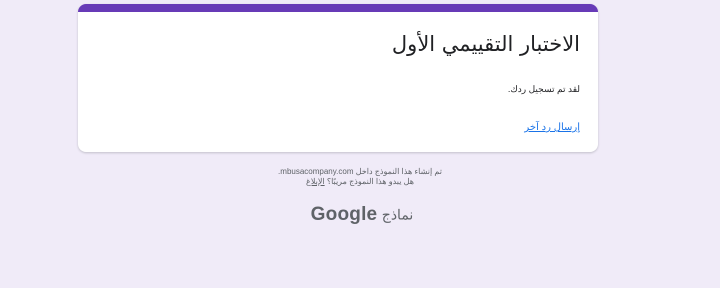 The height and width of the screenshot is (288, 720). What do you see at coordinates (552, 127) in the screenshot?
I see `submit-another-response-link: إرسال رد آخر` at bounding box center [552, 127].